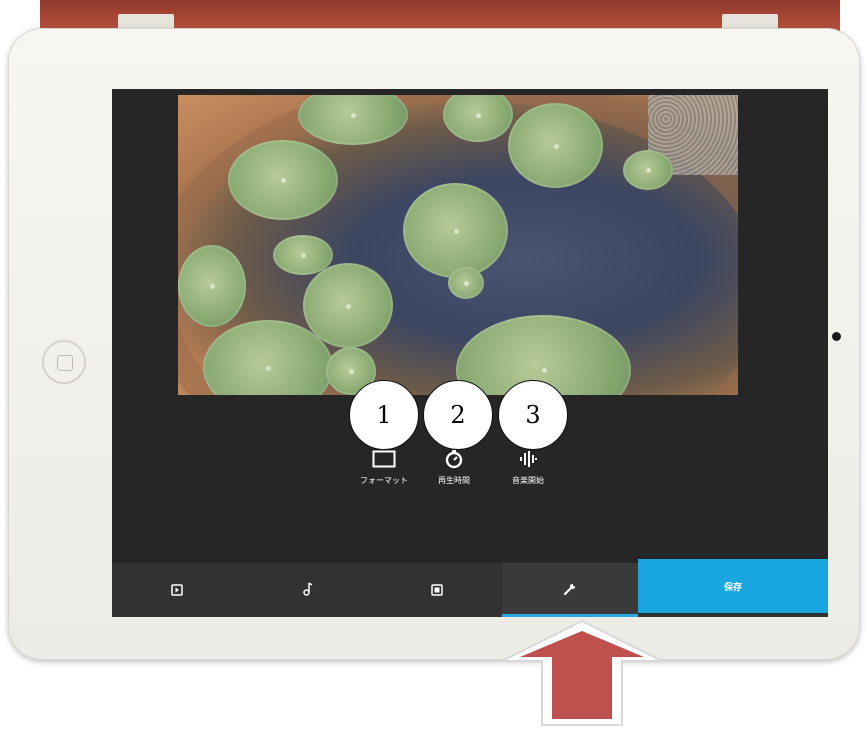  Describe the element at coordinates (384, 480) in the screenshot. I see `tool-format-label: フォーマット` at that location.